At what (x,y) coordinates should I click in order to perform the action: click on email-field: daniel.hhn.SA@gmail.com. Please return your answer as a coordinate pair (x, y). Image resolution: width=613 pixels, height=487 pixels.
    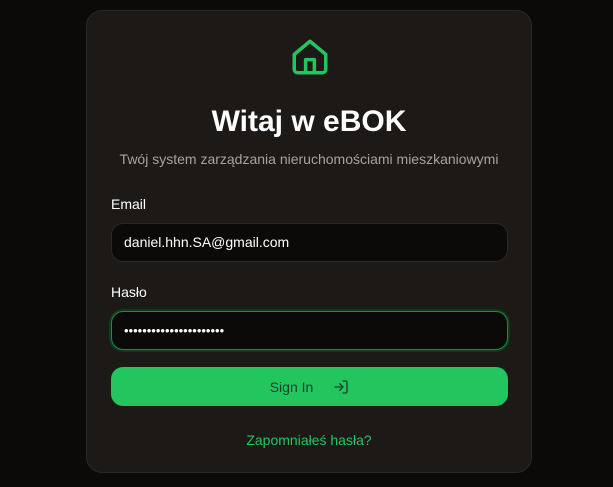
    Looking at the image, I should click on (309, 242).